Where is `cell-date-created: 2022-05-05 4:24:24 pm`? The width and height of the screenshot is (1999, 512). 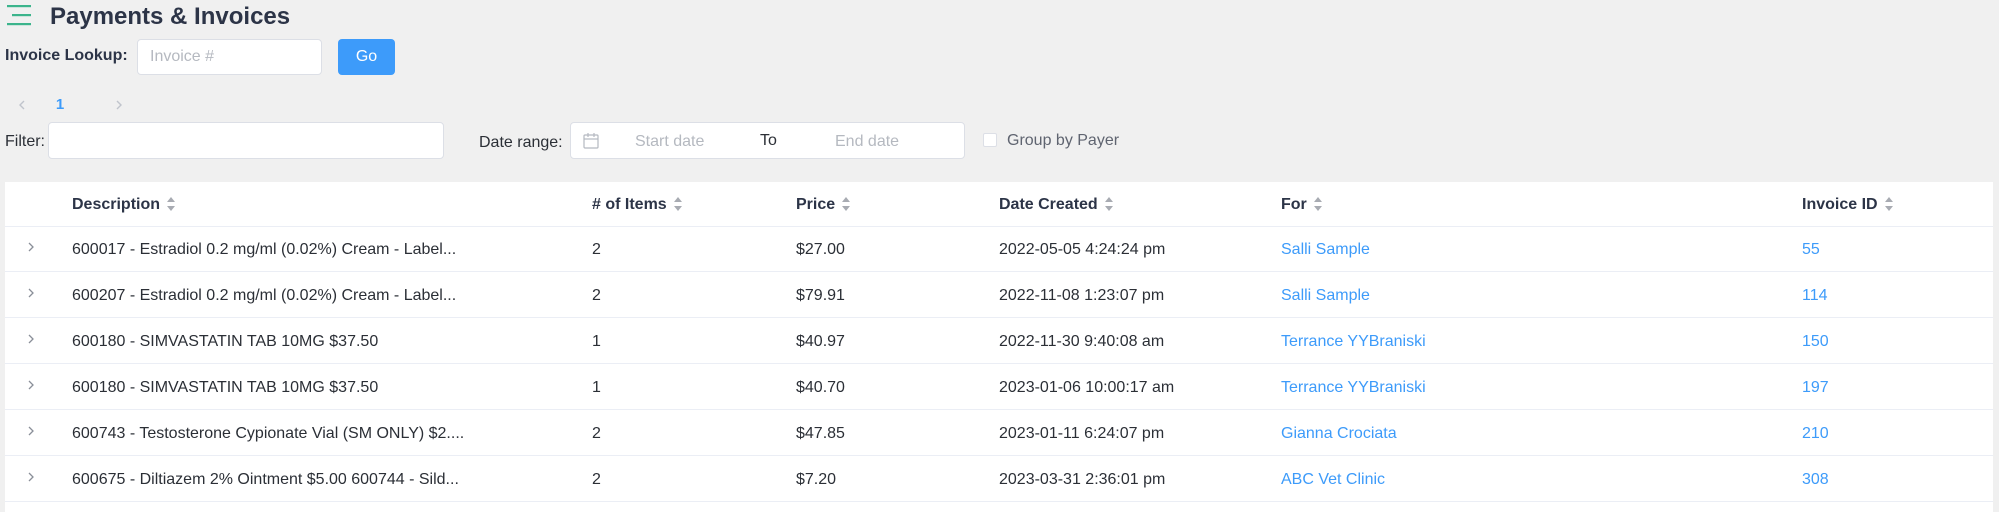 cell-date-created: 2022-05-05 4:24:24 pm is located at coordinates (1082, 249).